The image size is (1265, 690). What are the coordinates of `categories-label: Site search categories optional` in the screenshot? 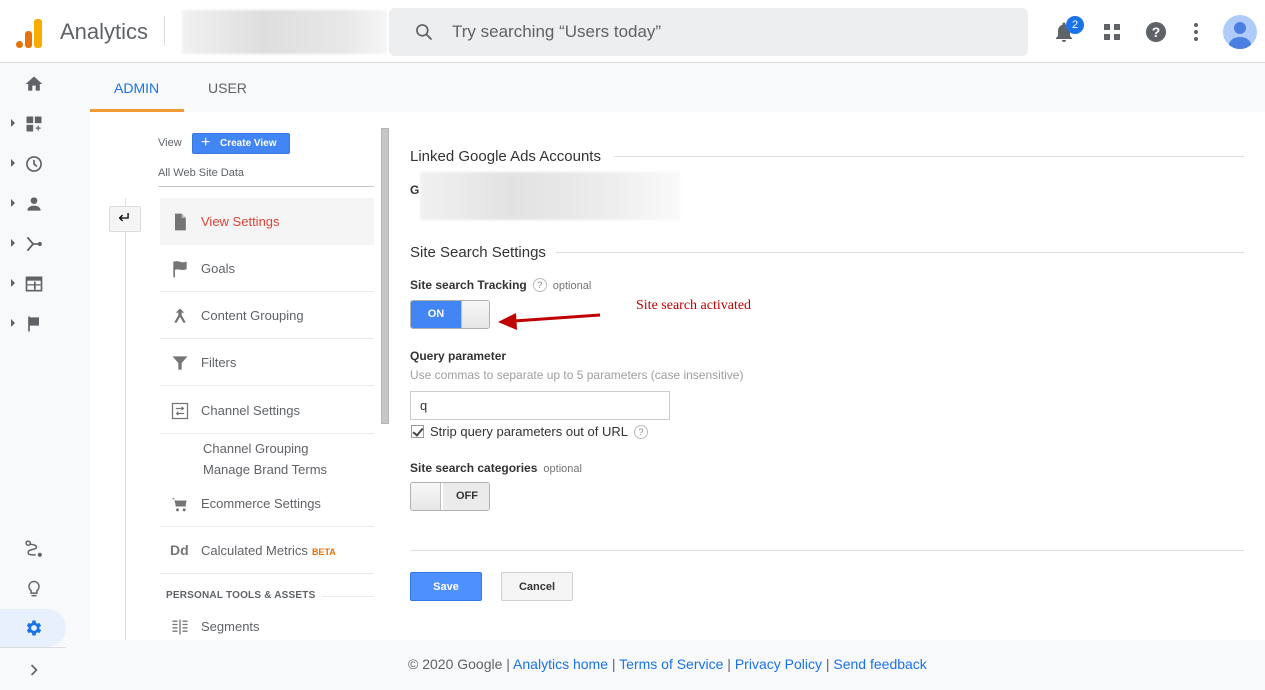 It's located at (496, 468).